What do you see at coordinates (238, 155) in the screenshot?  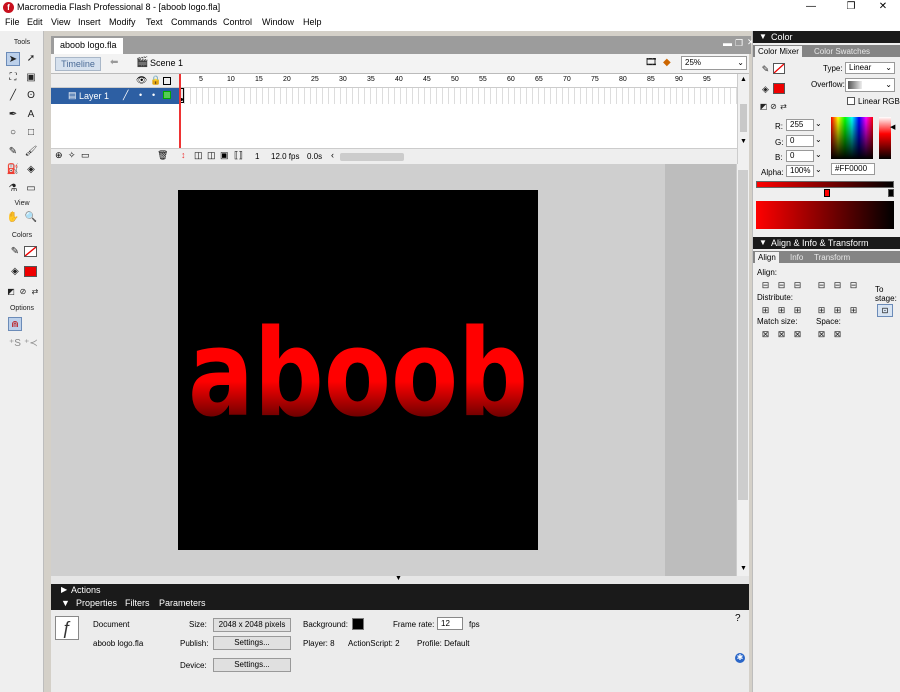 I see `modify-markers-icon: ⟦⟧` at bounding box center [238, 155].